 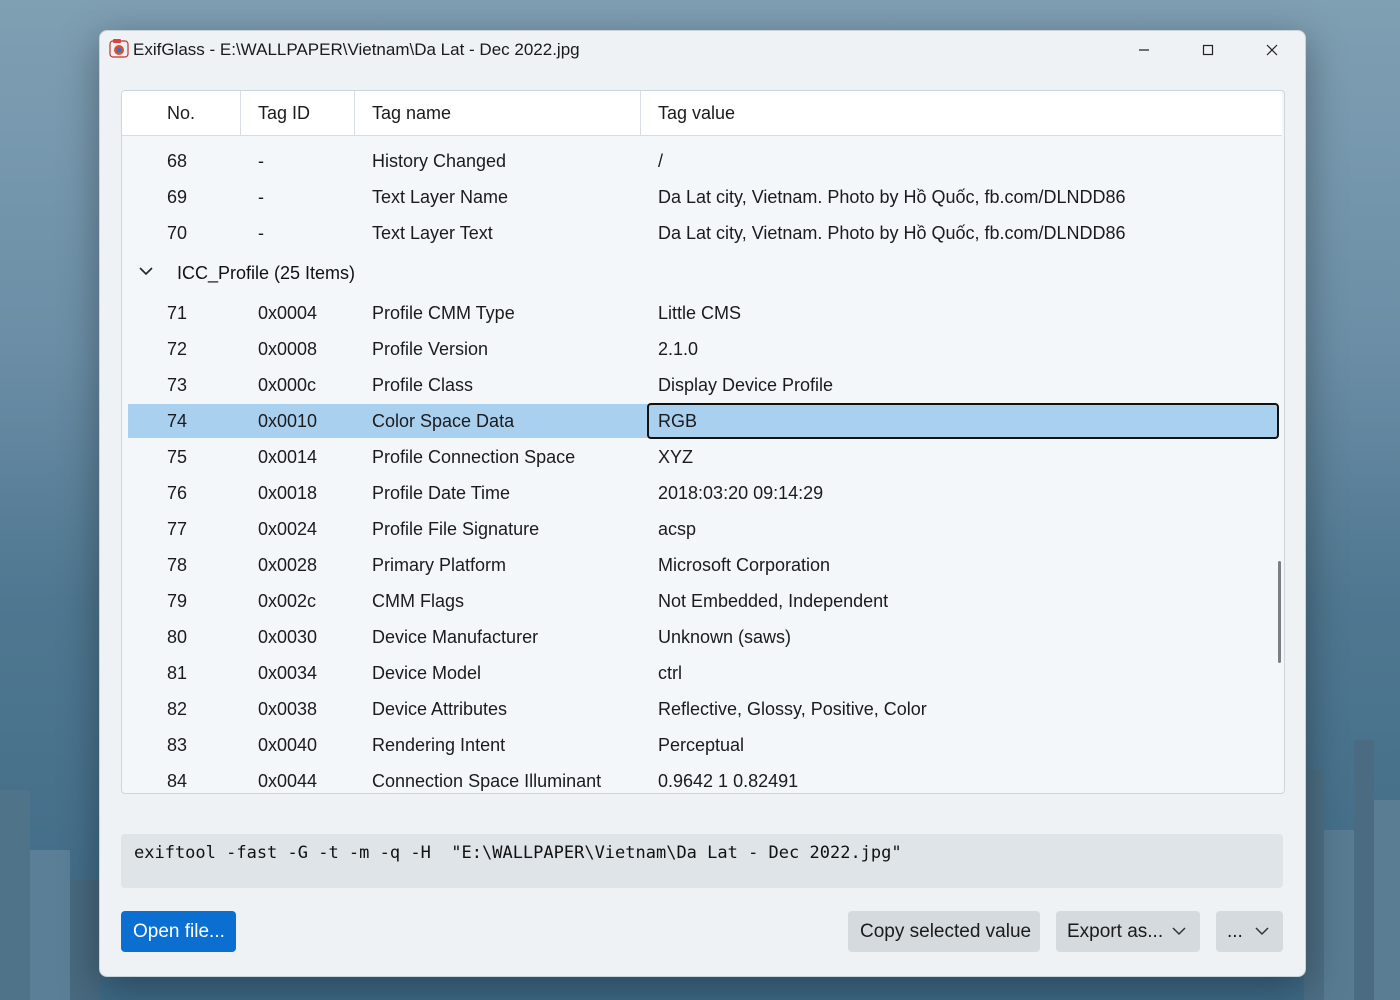 What do you see at coordinates (287, 601) in the screenshot?
I see `cell-tag-id: 0x002c` at bounding box center [287, 601].